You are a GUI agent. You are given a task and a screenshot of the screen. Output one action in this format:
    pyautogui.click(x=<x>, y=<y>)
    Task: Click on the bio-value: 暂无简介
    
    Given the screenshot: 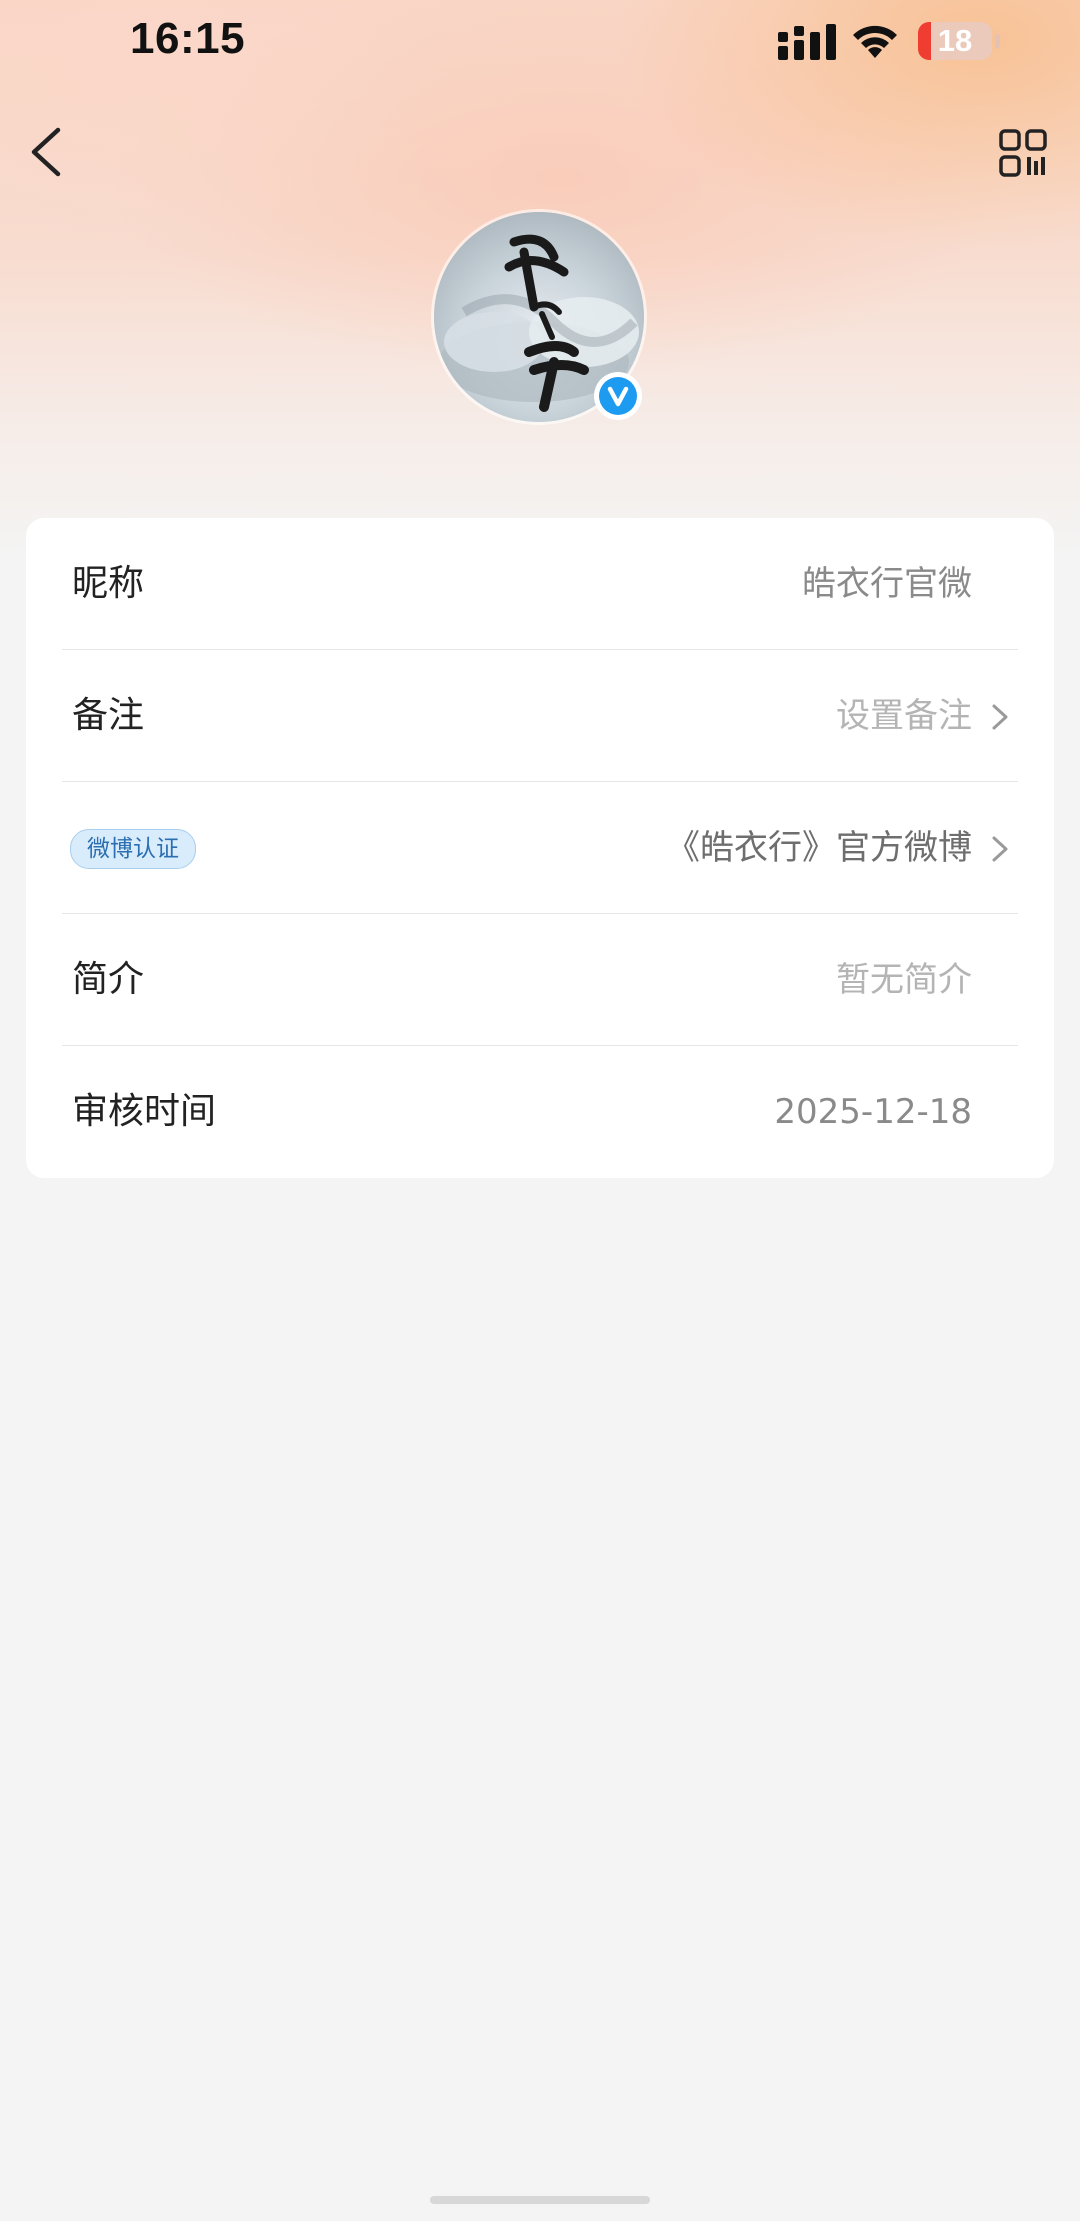 What is the action you would take?
    pyautogui.click(x=904, y=980)
    